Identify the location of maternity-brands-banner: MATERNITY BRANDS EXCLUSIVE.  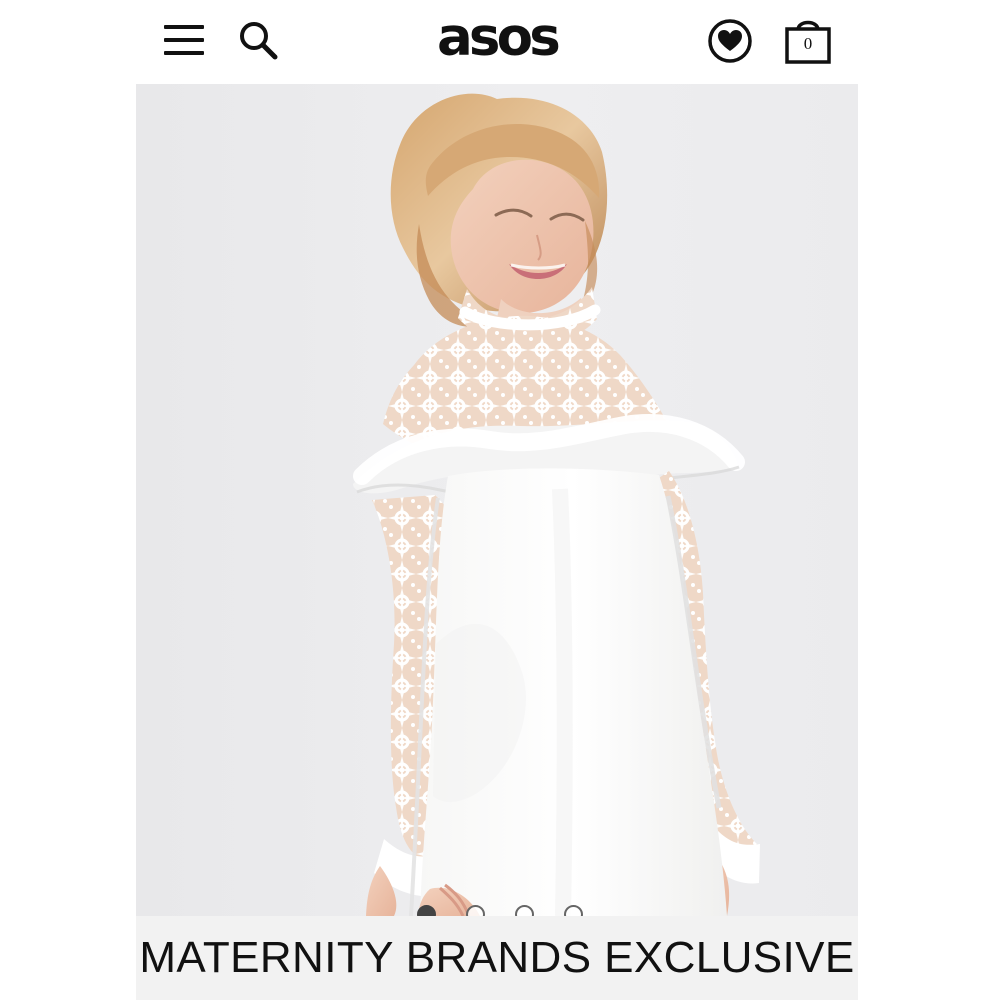
(497, 958).